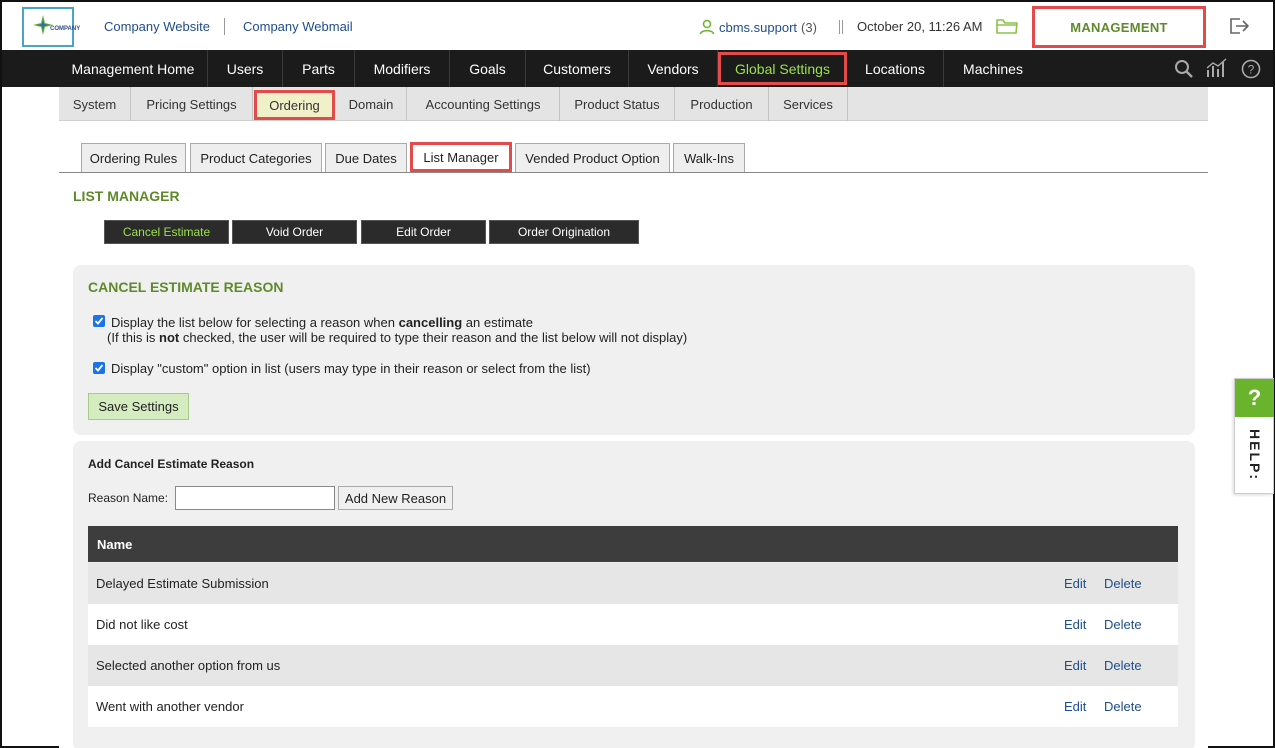  What do you see at coordinates (402, 68) in the screenshot?
I see `nav-modifiers: Modifiers` at bounding box center [402, 68].